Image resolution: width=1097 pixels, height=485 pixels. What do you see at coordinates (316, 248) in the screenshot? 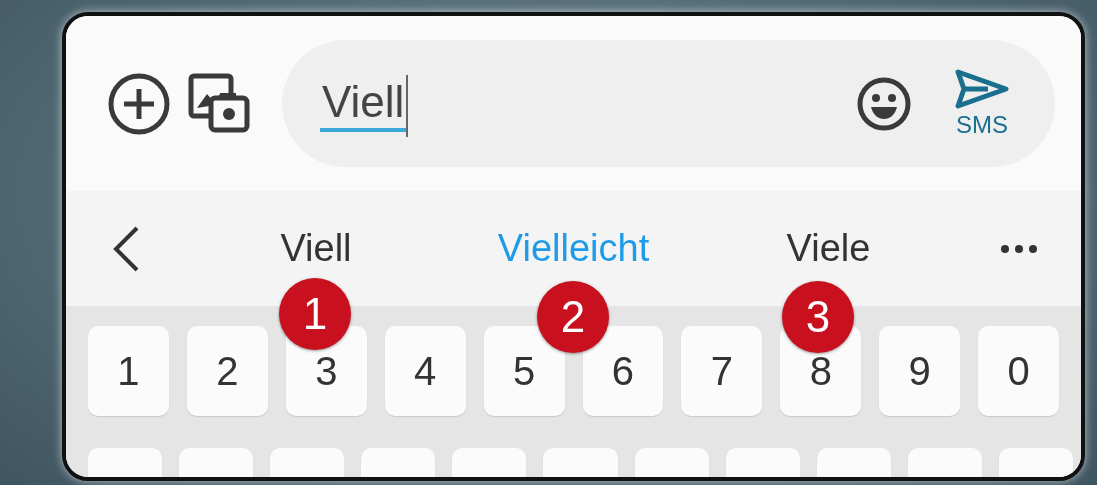
I see `suggestion: Viell` at bounding box center [316, 248].